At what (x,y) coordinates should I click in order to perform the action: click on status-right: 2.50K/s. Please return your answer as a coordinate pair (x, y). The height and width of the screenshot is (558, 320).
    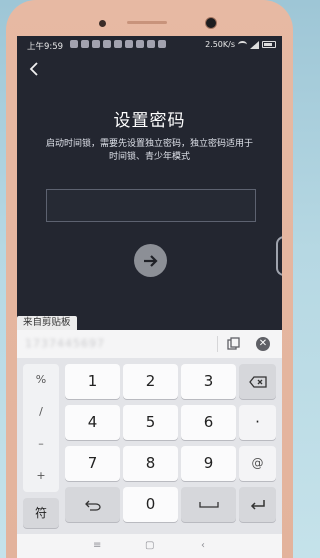
    Looking at the image, I should click on (240, 44).